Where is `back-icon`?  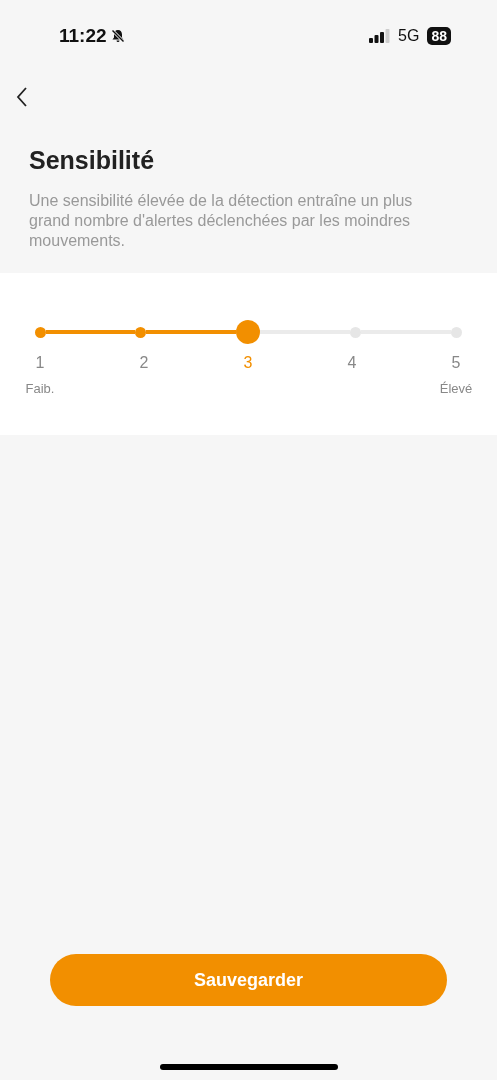
back-icon is located at coordinates (22, 97).